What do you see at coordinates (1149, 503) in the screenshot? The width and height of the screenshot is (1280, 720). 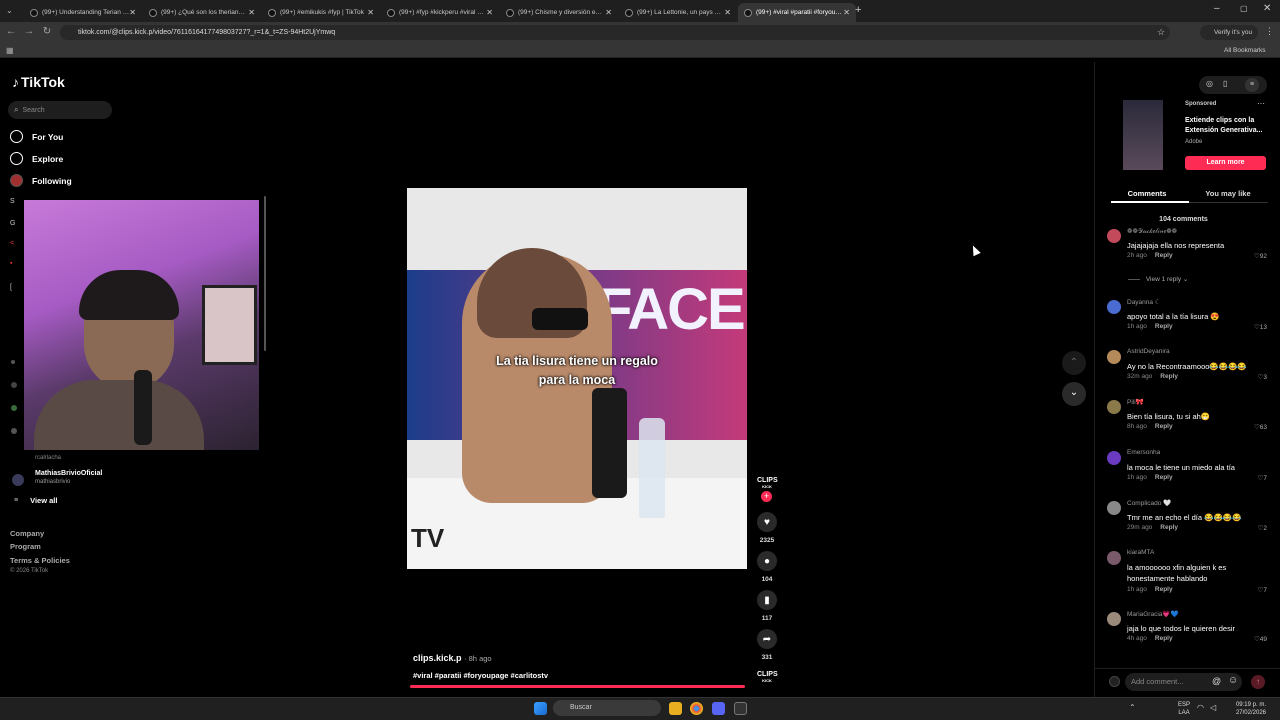 I see `commenter-name: Complicado 🤍` at bounding box center [1149, 503].